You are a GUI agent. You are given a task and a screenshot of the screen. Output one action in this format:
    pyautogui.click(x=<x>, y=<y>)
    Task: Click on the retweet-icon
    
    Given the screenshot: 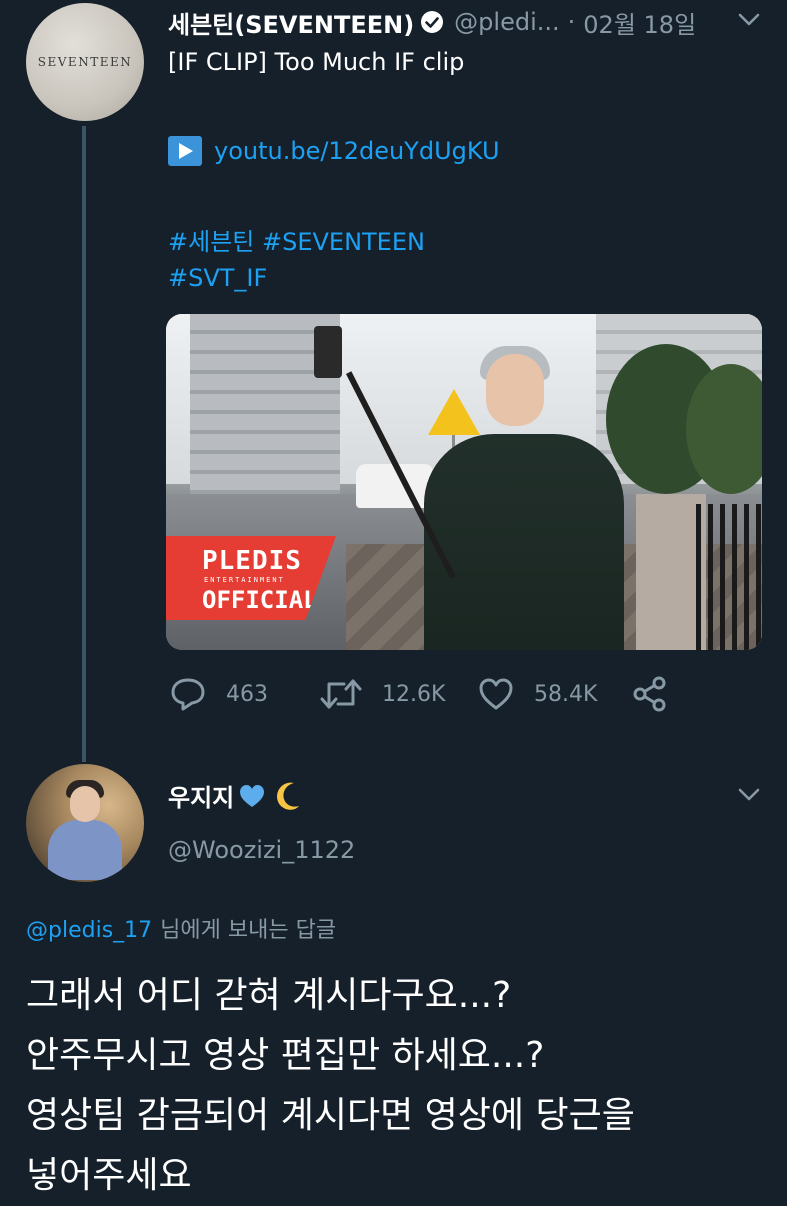 What is the action you would take?
    pyautogui.click(x=341, y=694)
    